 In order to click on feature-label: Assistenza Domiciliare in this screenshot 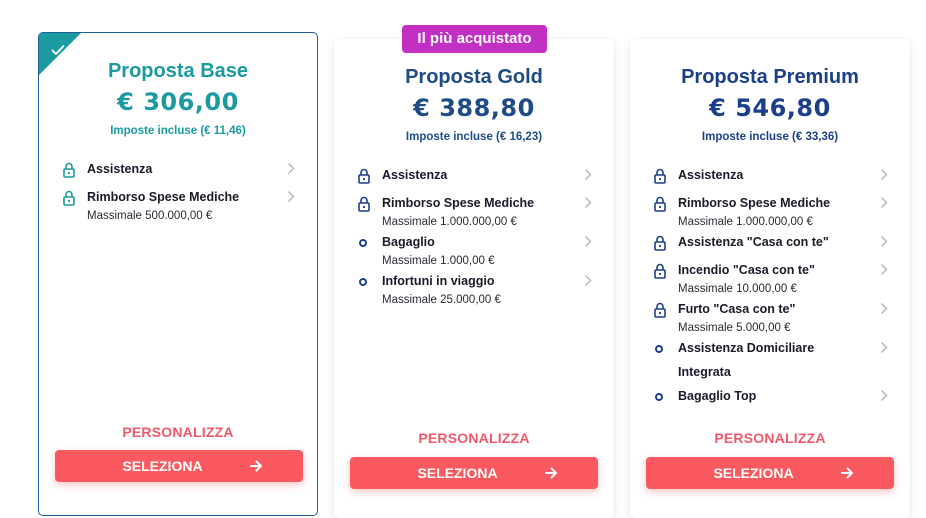, I will do `click(746, 348)`.